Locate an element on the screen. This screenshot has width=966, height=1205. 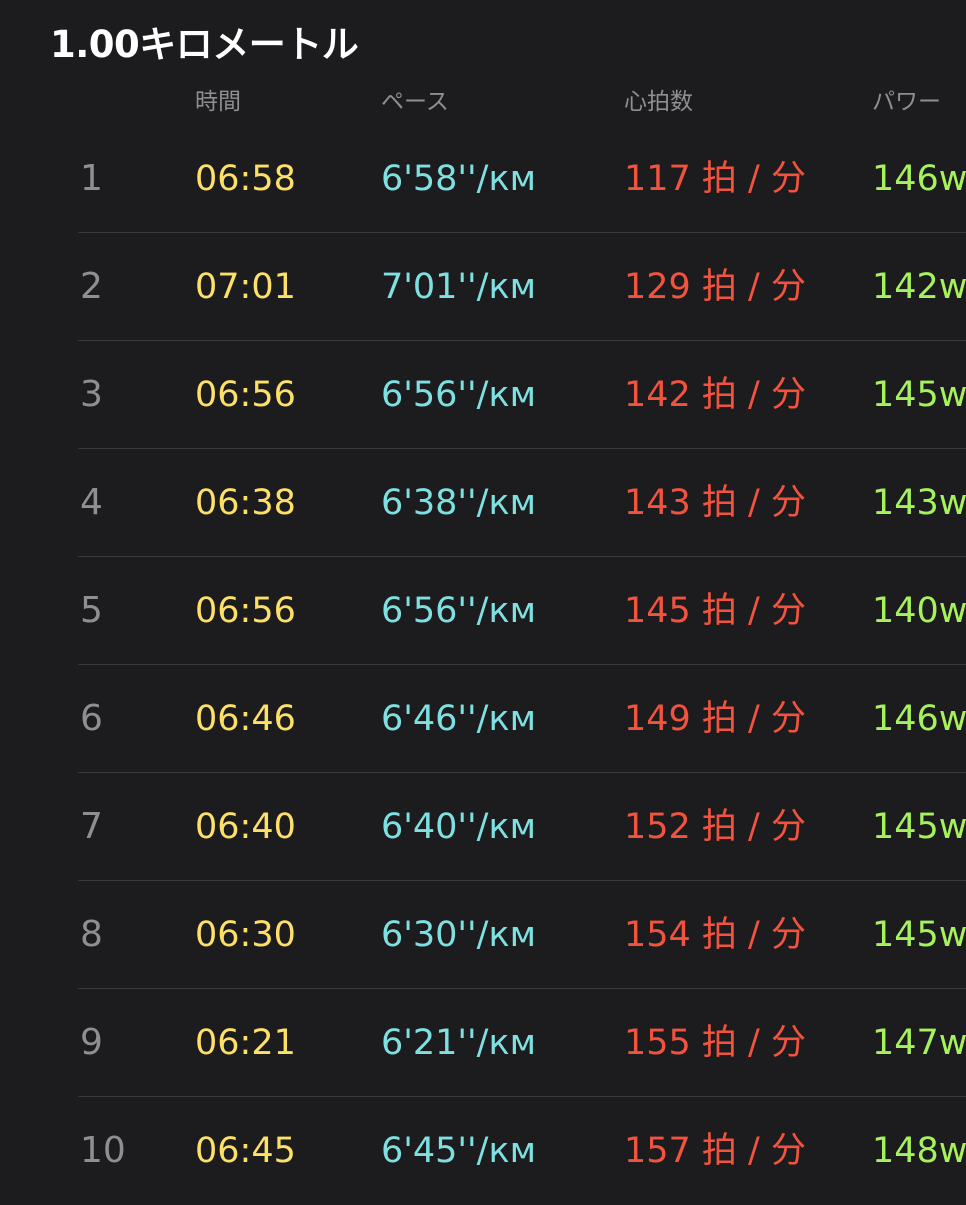
split-time: 06:46 is located at coordinates (245, 719).